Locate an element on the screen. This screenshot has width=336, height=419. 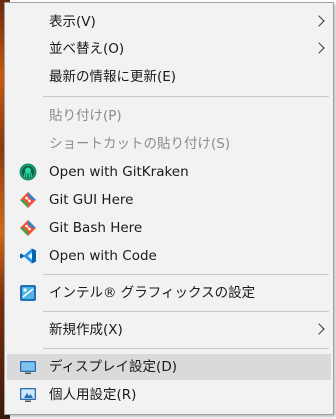
menu-item-open-with-code: Open with Code is located at coordinates (169, 256).